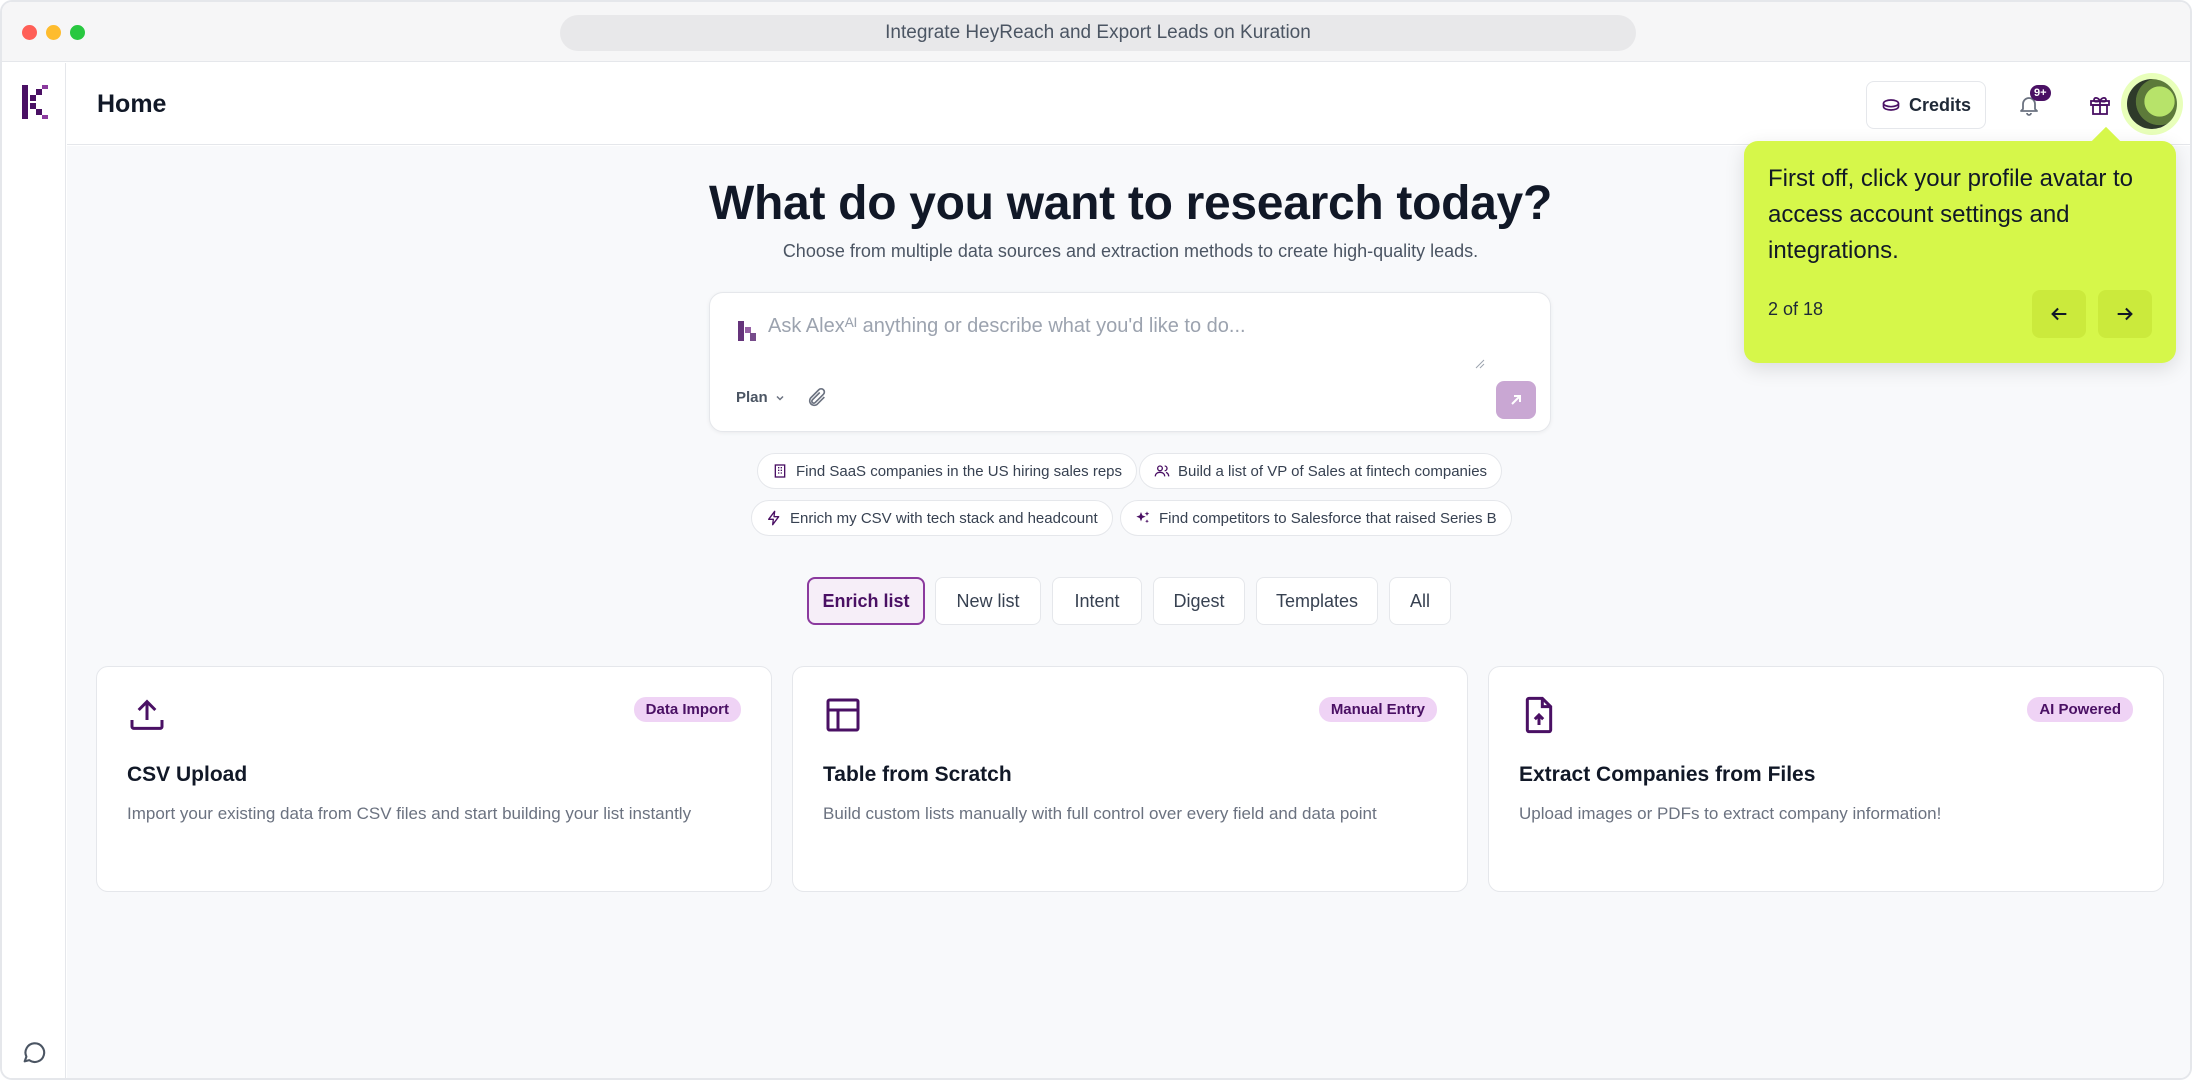 This screenshot has height=1080, width=2192. Describe the element at coordinates (1667, 774) in the screenshot. I see `card-title: Extract Companies from Files` at that location.